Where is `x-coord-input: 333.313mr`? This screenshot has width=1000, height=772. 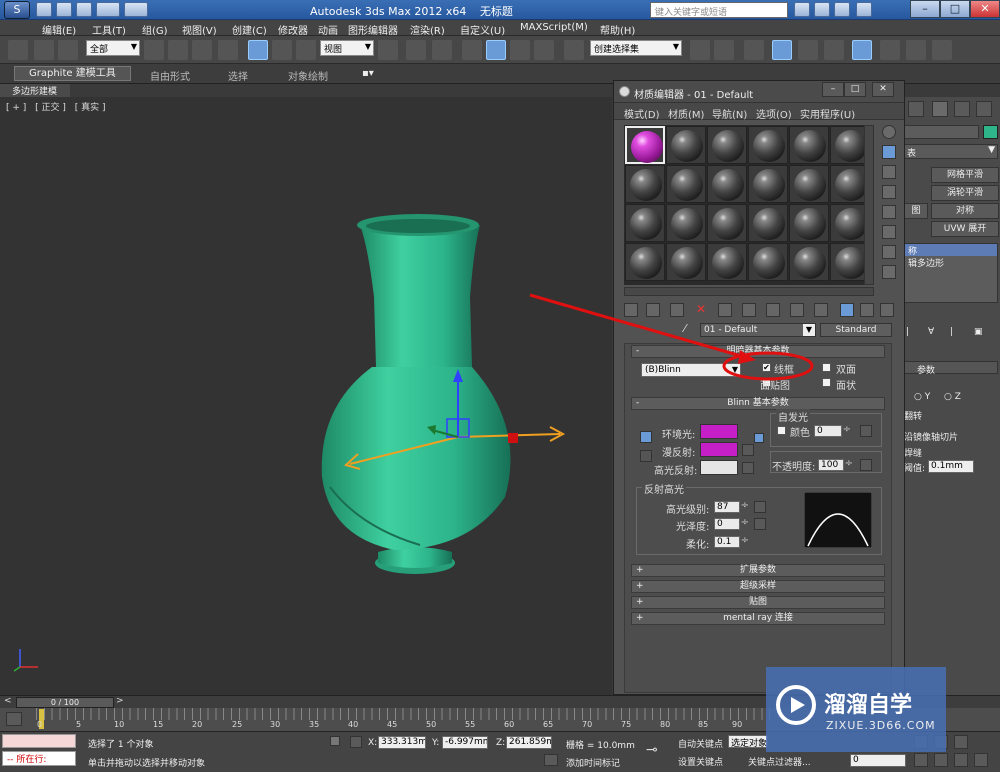
x-coord-input: 333.313mr is located at coordinates (402, 742).